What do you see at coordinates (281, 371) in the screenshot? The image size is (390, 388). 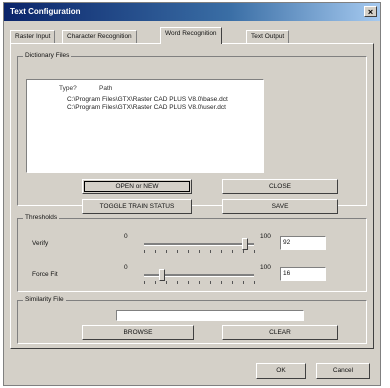 I see `ok-button: OK` at bounding box center [281, 371].